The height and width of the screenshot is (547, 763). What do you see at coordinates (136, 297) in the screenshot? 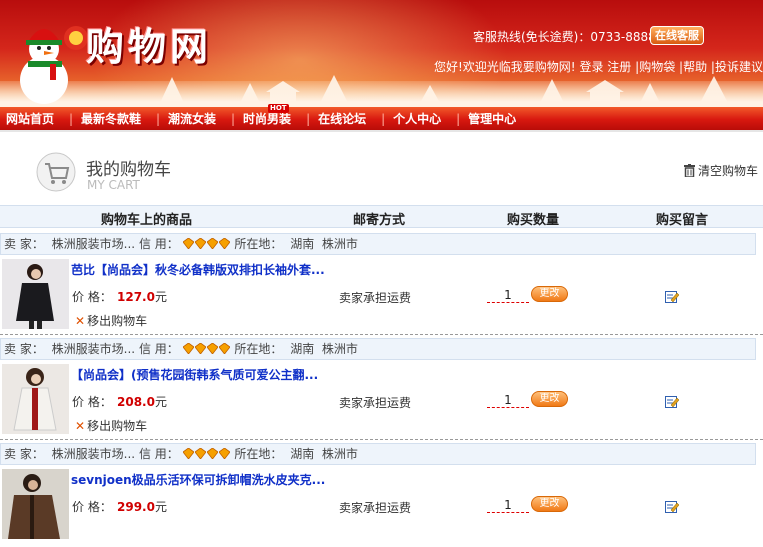
I see `price-amount: 127.0` at bounding box center [136, 297].